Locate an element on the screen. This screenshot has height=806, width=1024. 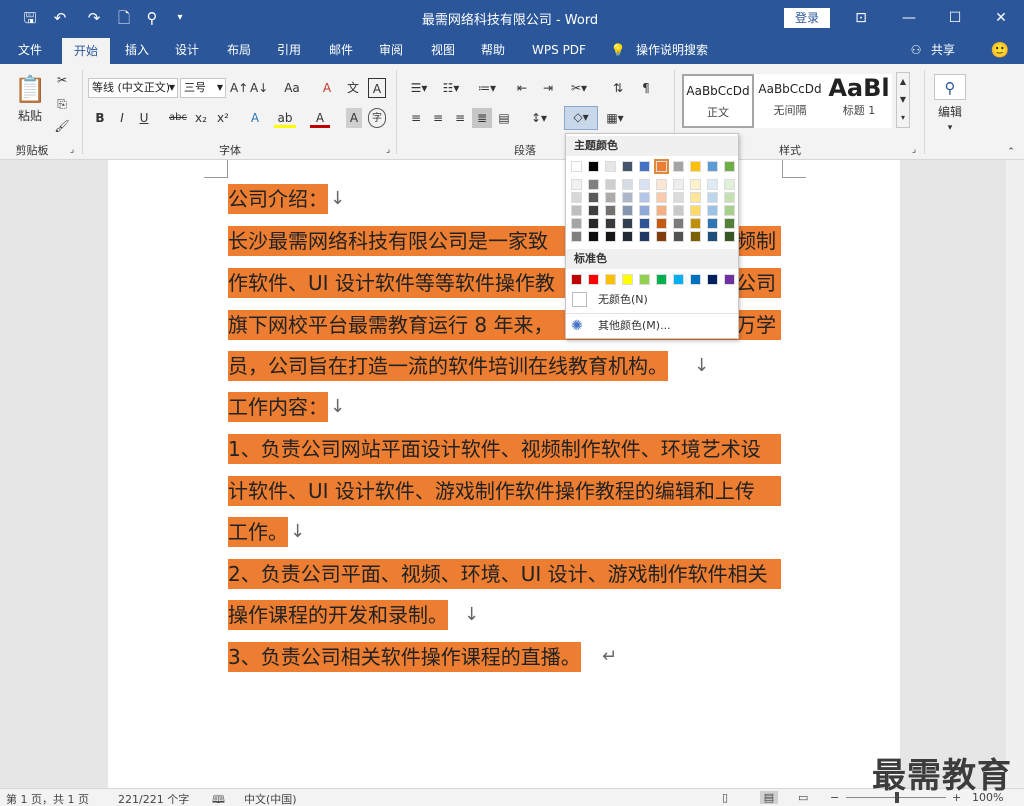
clear-formatting-icon: A is located at coordinates (327, 88).